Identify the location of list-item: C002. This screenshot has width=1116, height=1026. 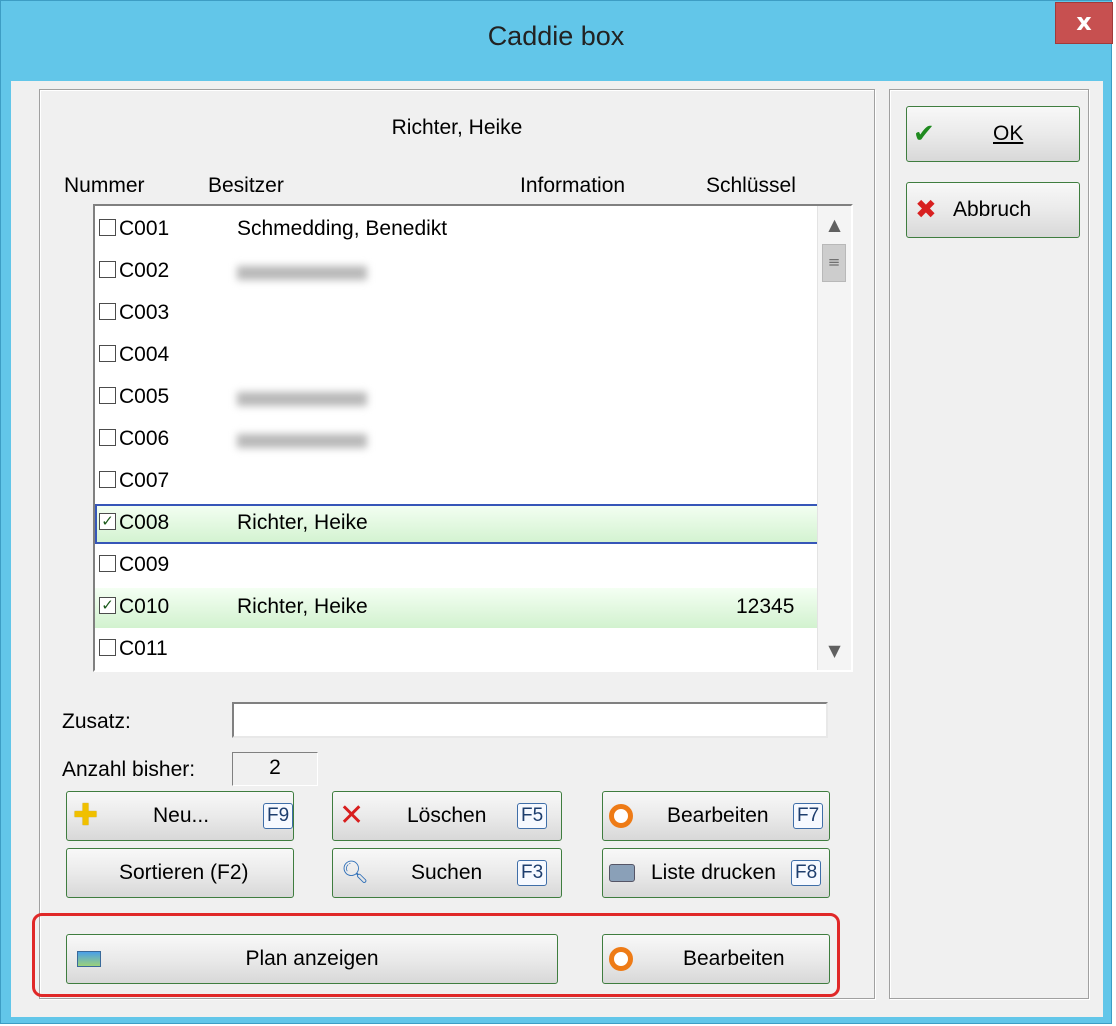
(457, 272).